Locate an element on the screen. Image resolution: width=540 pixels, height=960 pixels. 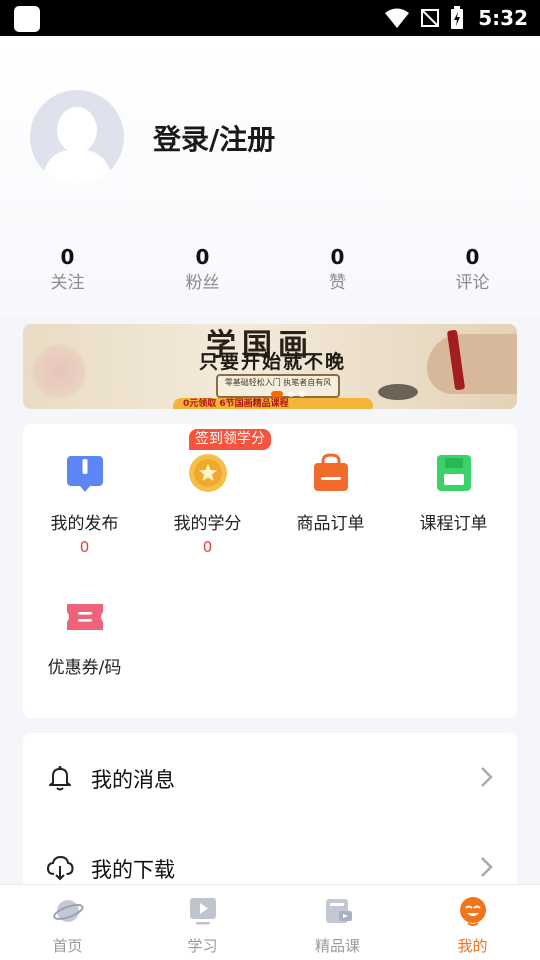
promo-banner: 学国画 只要开始就不晚 零基础轻松入门 执笔者自有风 0元领取 6节国画精品课程 is located at coordinates (270, 366).